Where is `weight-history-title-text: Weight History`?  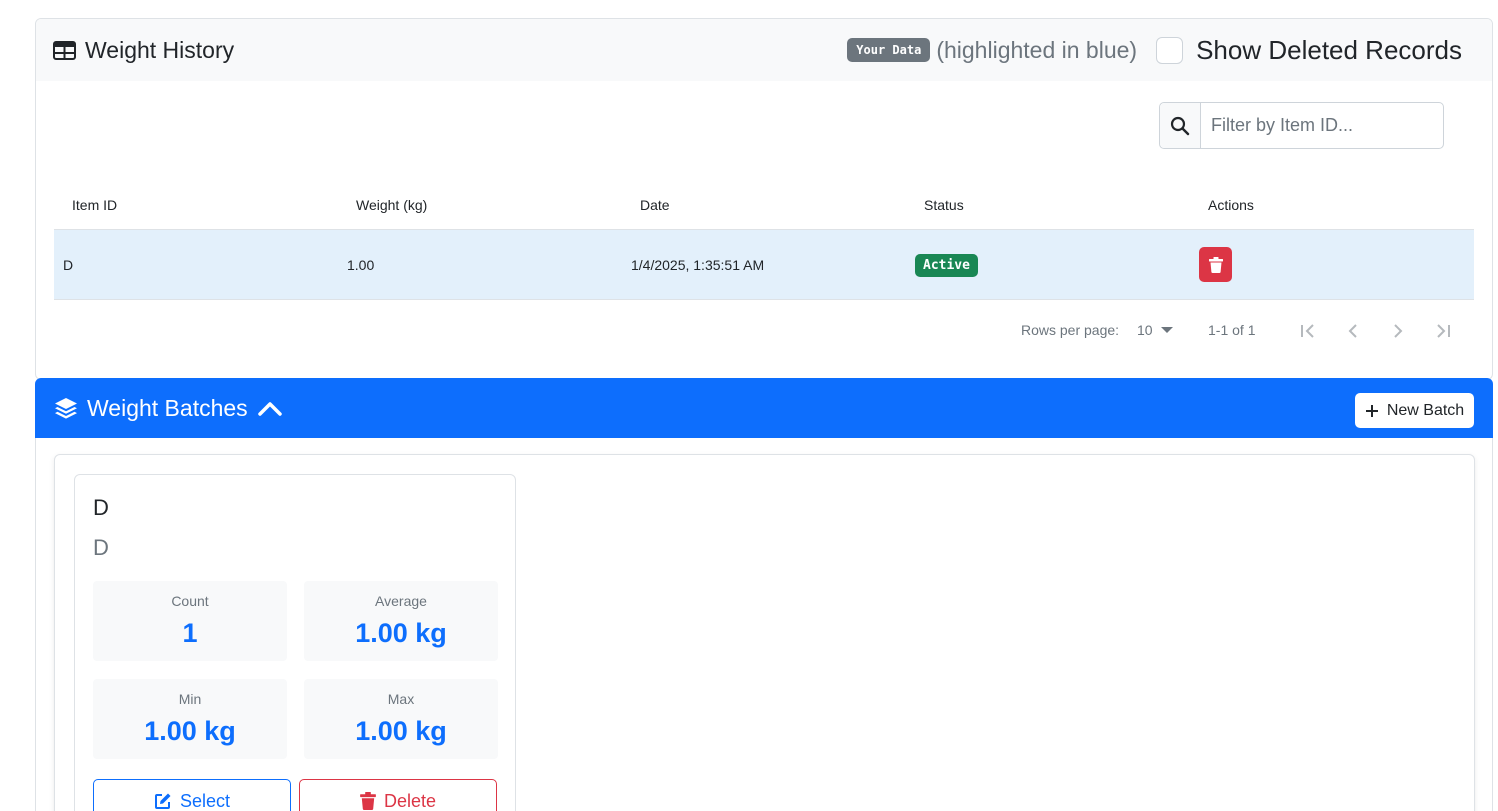
weight-history-title-text: Weight History is located at coordinates (160, 49).